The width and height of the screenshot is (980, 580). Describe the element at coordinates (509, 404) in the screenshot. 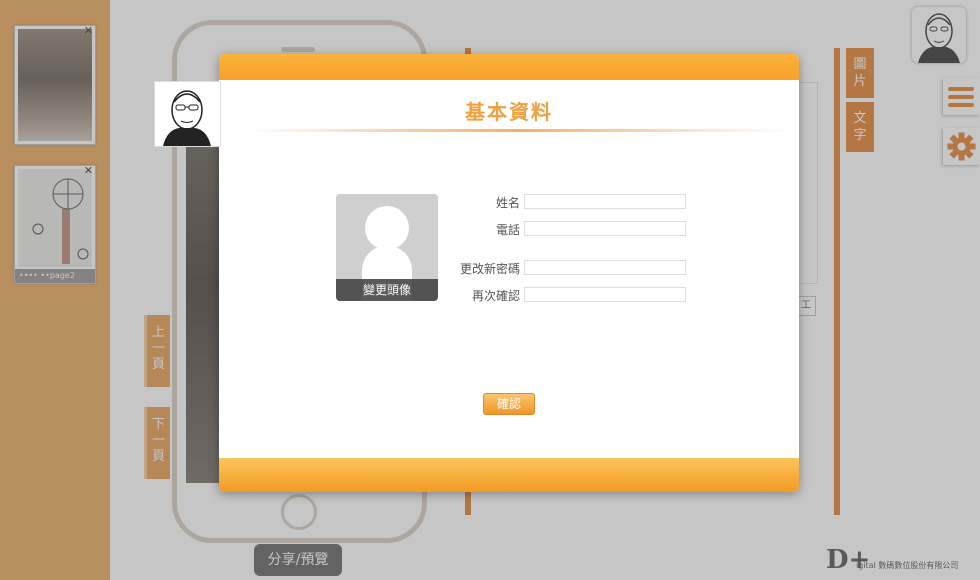

I see `confirm-button: 確認` at that location.